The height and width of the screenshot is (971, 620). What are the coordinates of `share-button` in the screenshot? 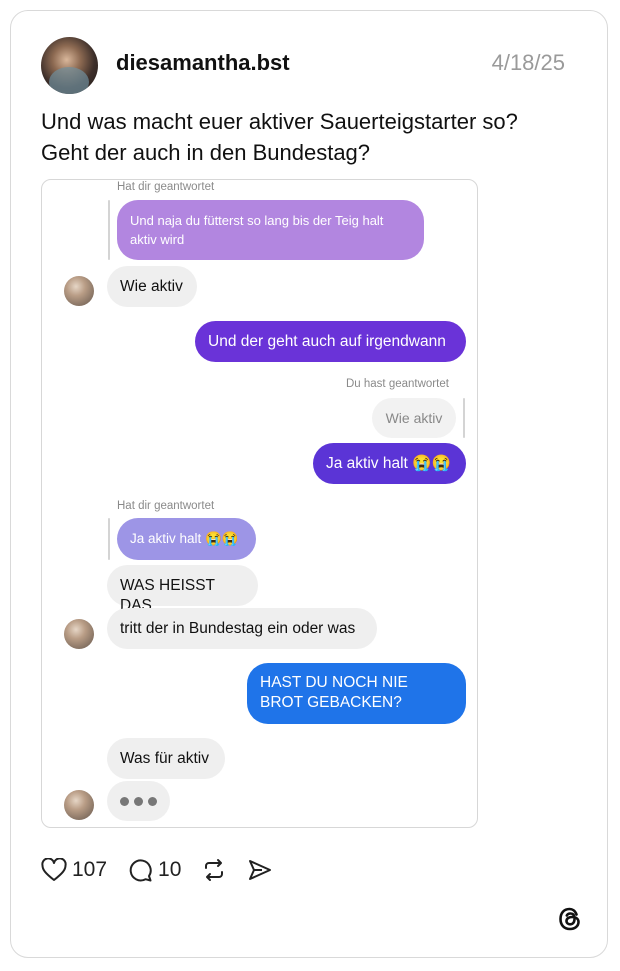 It's located at (260, 870).